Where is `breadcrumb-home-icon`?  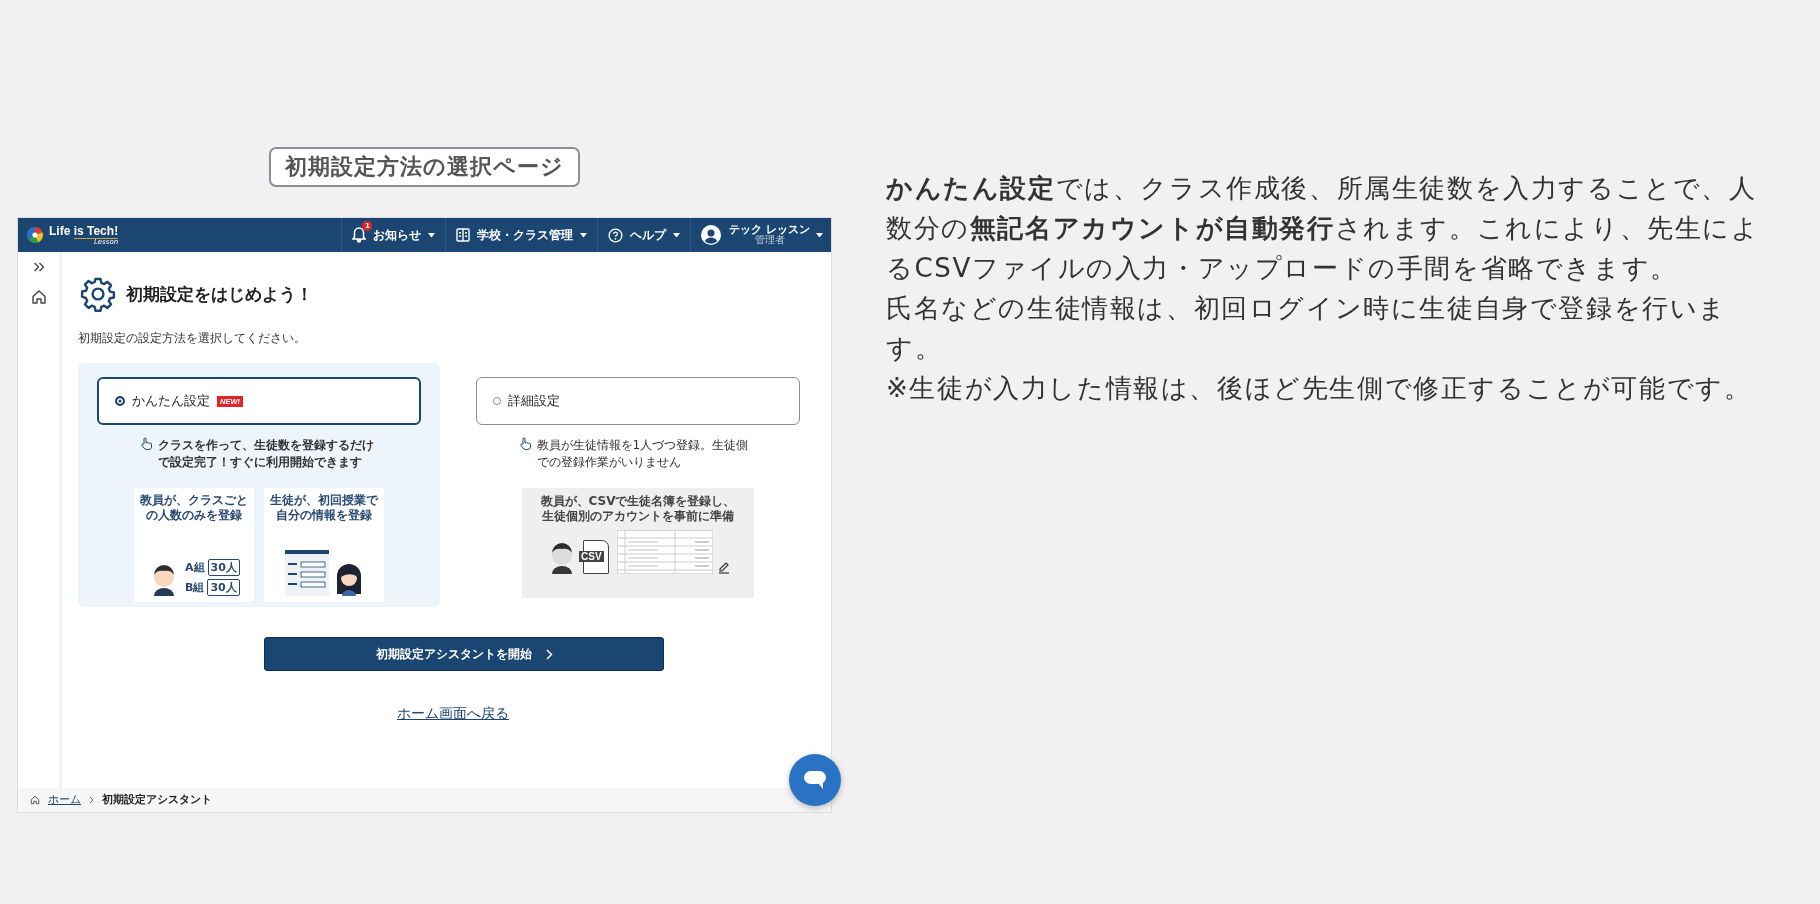 breadcrumb-home-icon is located at coordinates (35, 800).